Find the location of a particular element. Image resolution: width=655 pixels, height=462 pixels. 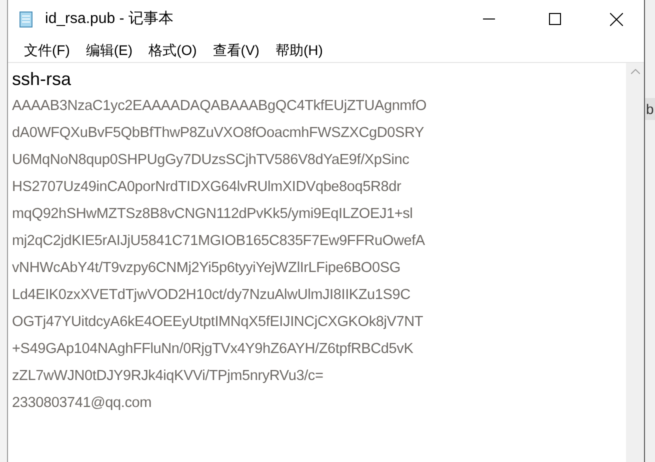

menu-item: 帮助(H) is located at coordinates (299, 50).